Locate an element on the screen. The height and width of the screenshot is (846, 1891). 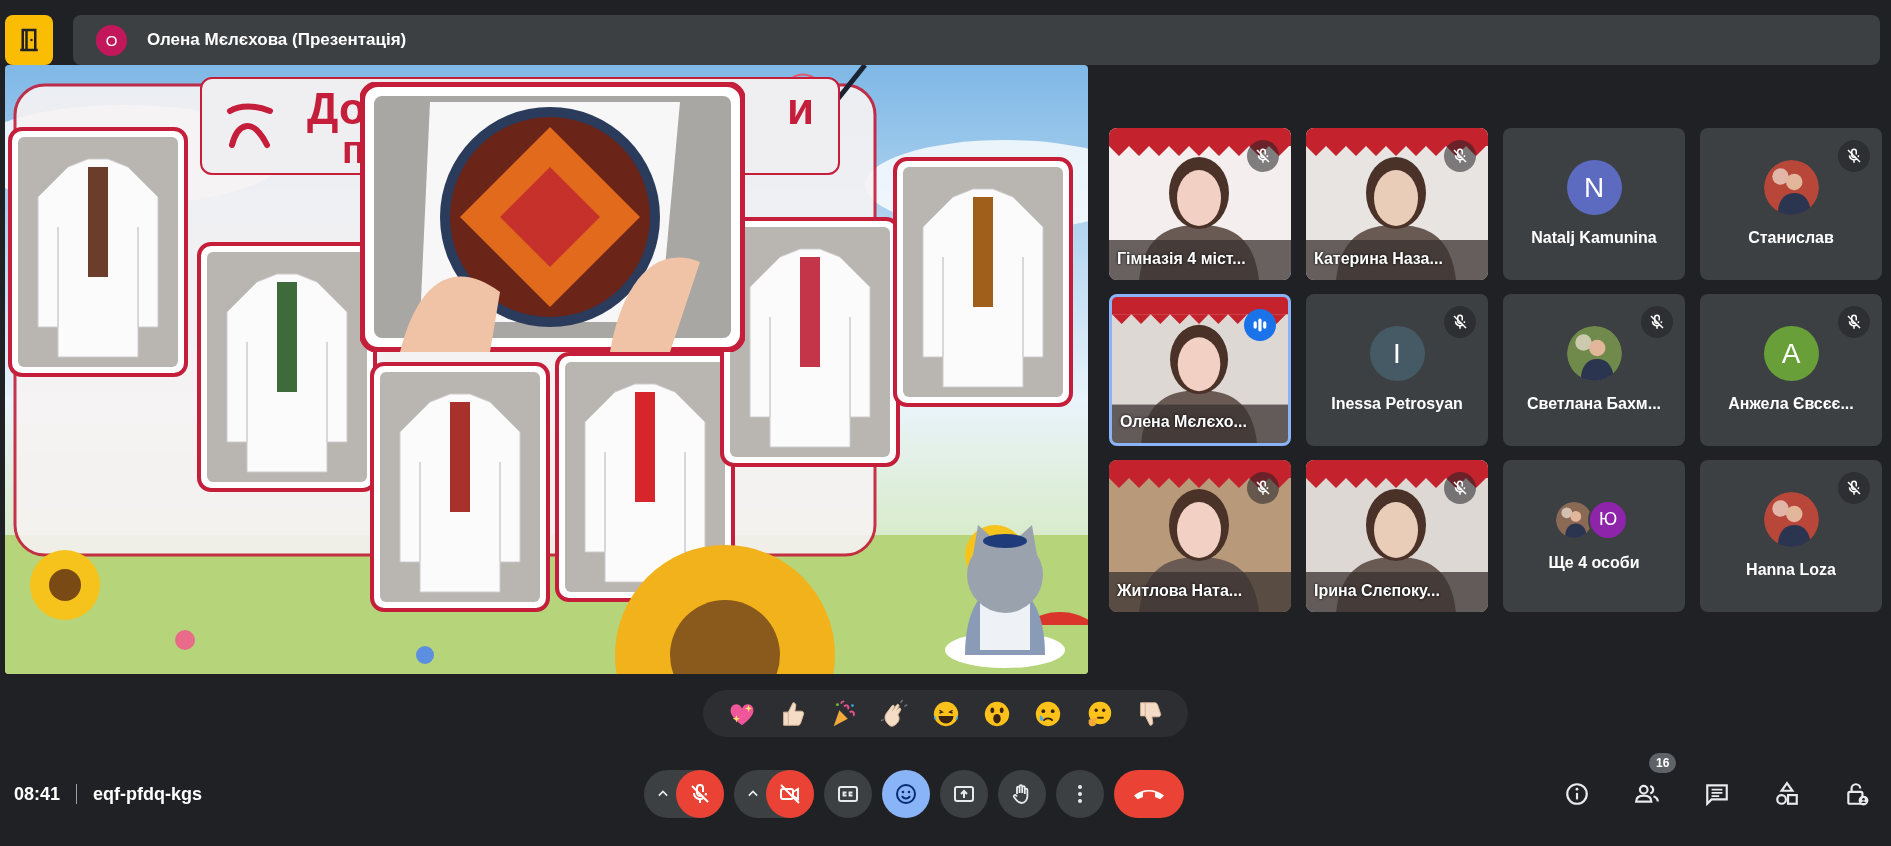
avatar-initial: I is located at coordinates (1397, 353).